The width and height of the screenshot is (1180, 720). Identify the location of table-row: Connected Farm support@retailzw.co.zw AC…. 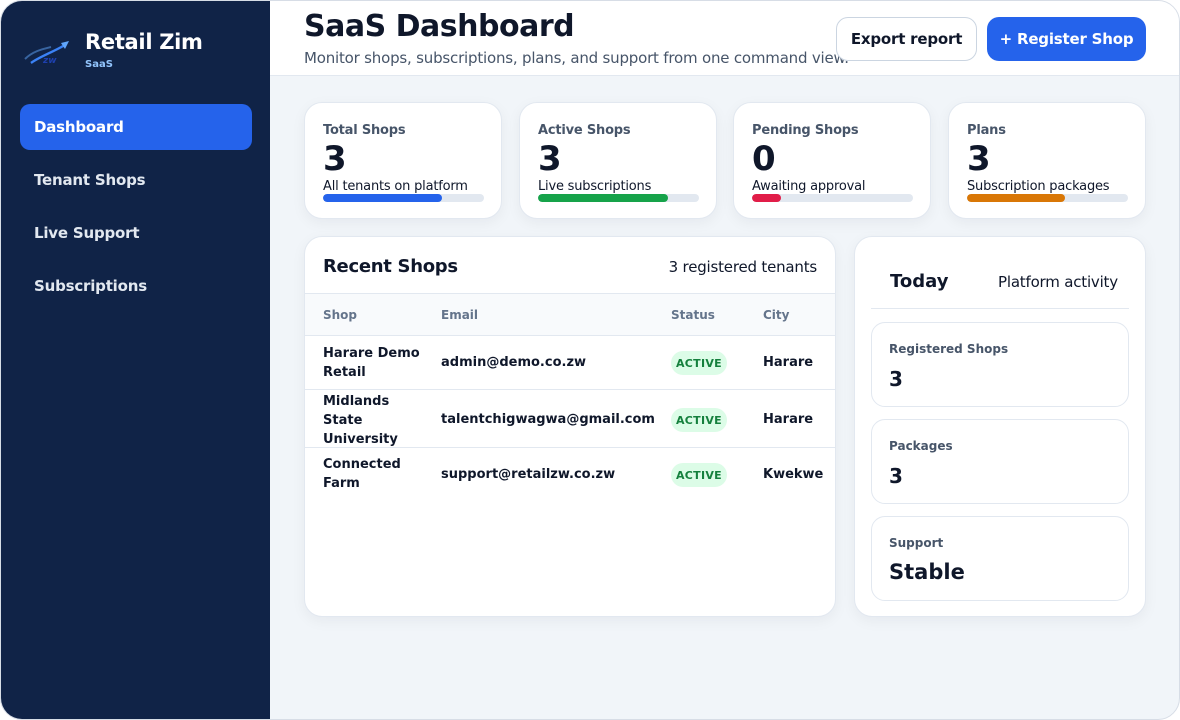
(570, 476).